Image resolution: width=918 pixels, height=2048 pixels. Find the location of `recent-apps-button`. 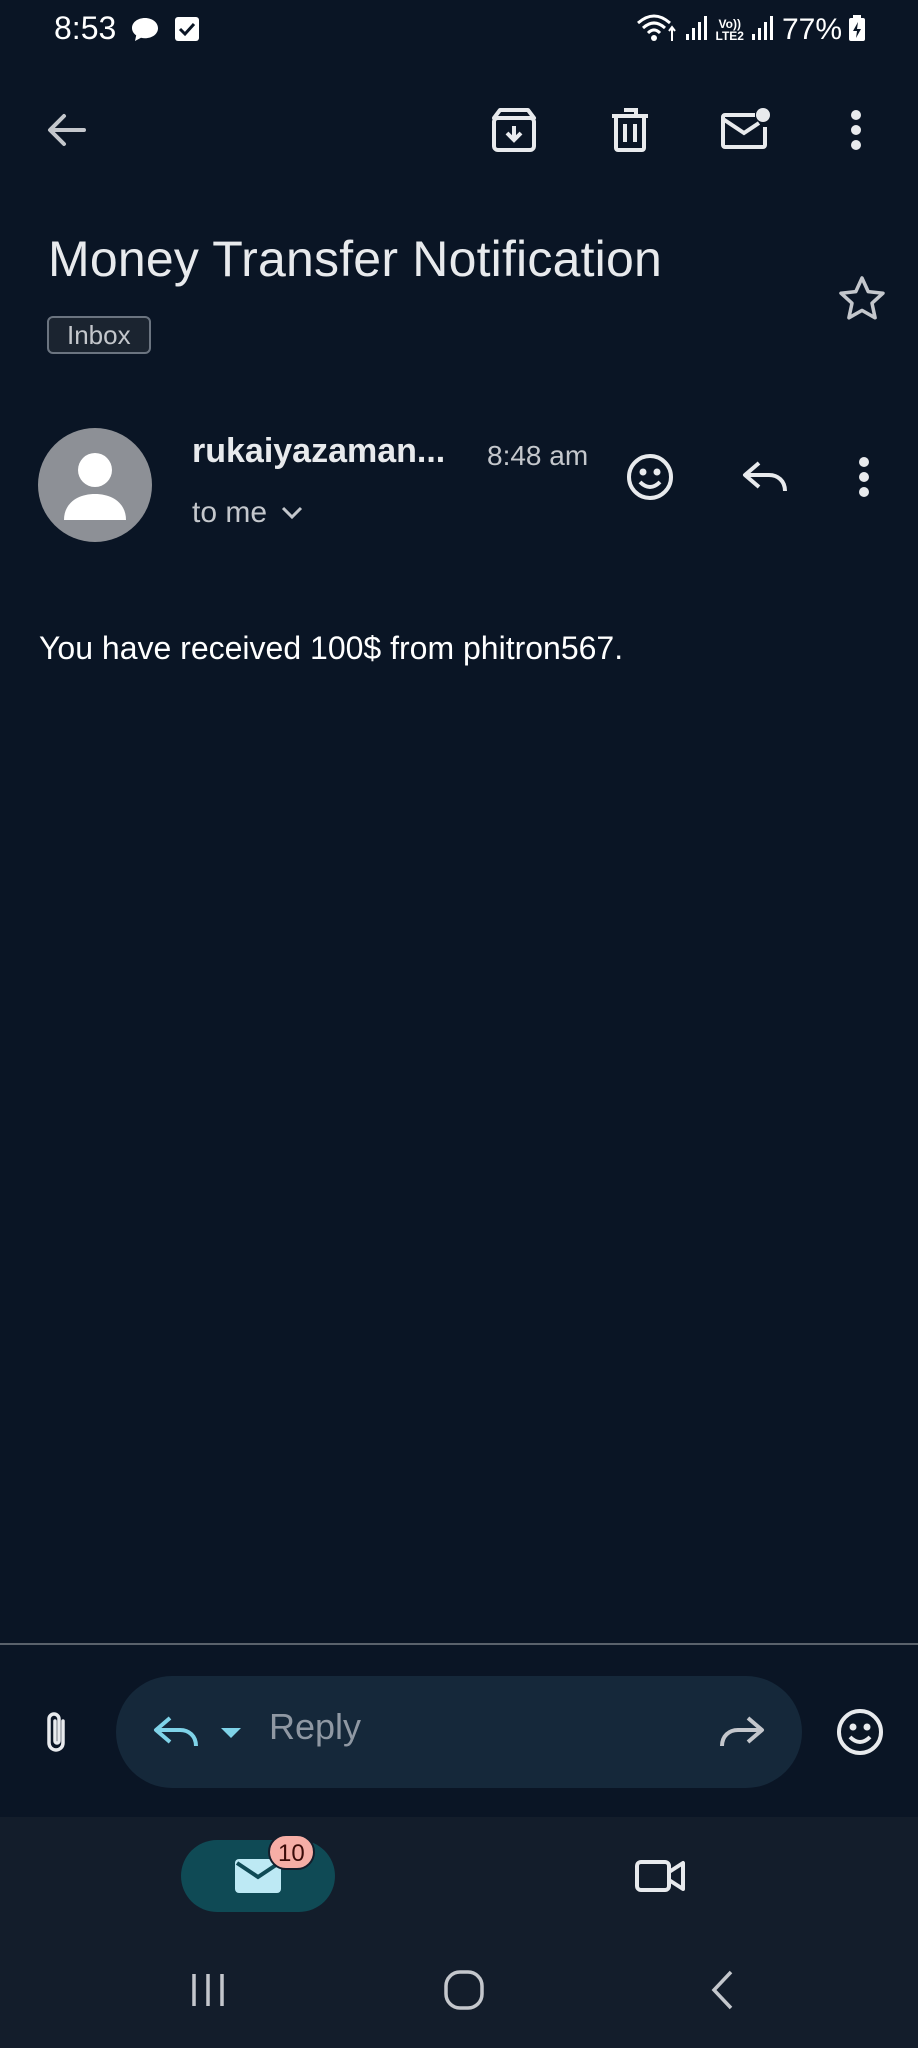

recent-apps-button is located at coordinates (208, 1990).